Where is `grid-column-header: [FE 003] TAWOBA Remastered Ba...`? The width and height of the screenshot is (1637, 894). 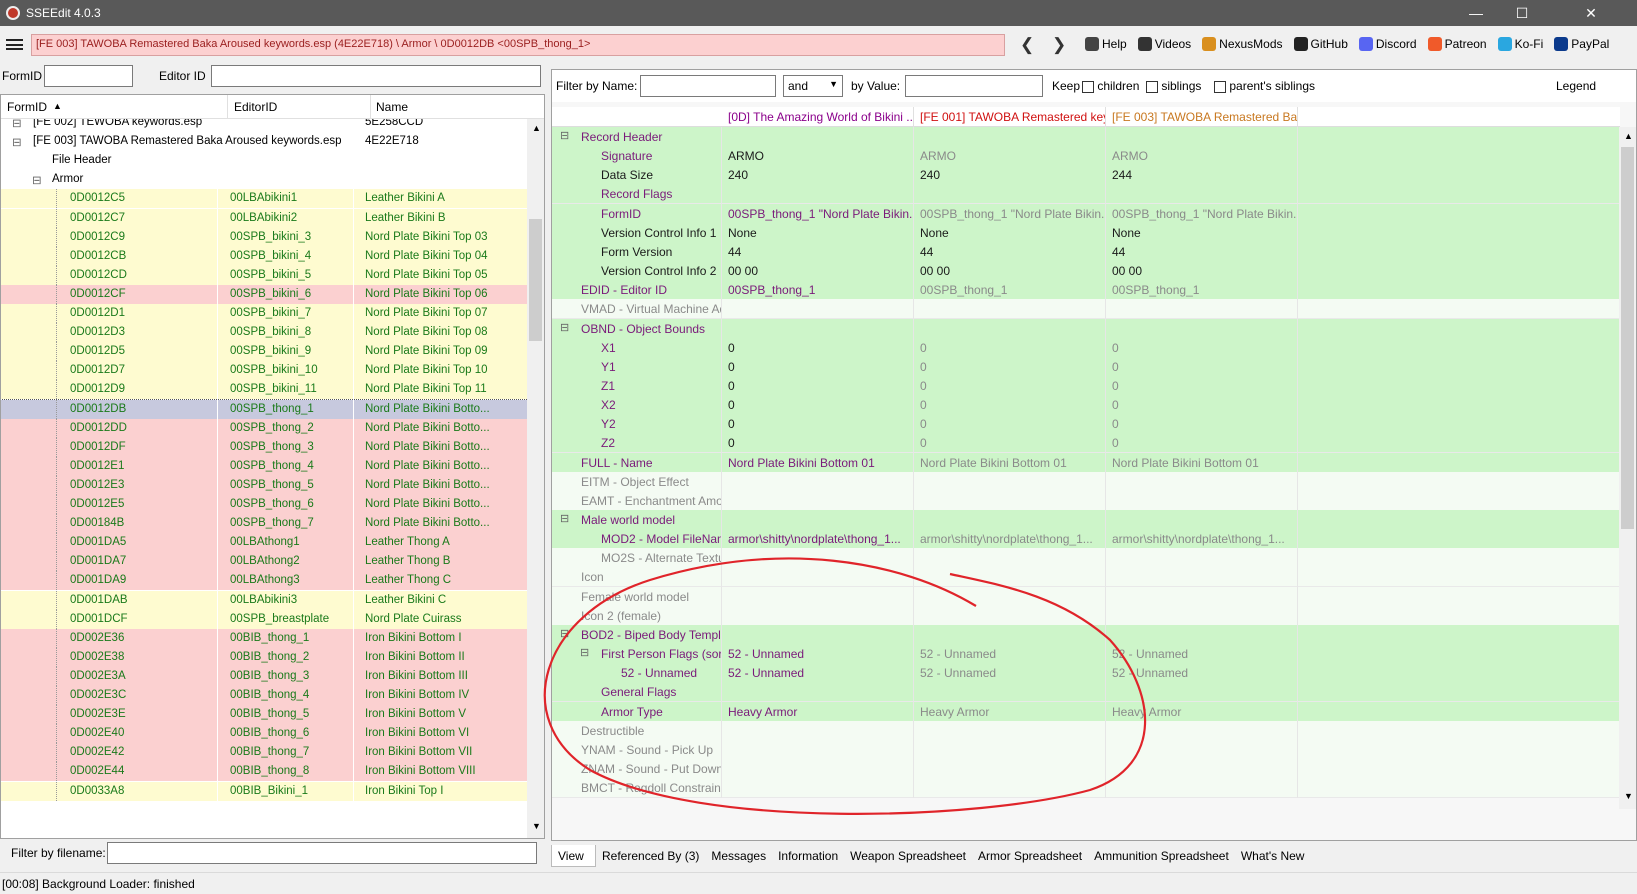 grid-column-header: [FE 003] TAWOBA Remastered Ba... is located at coordinates (1202, 117).